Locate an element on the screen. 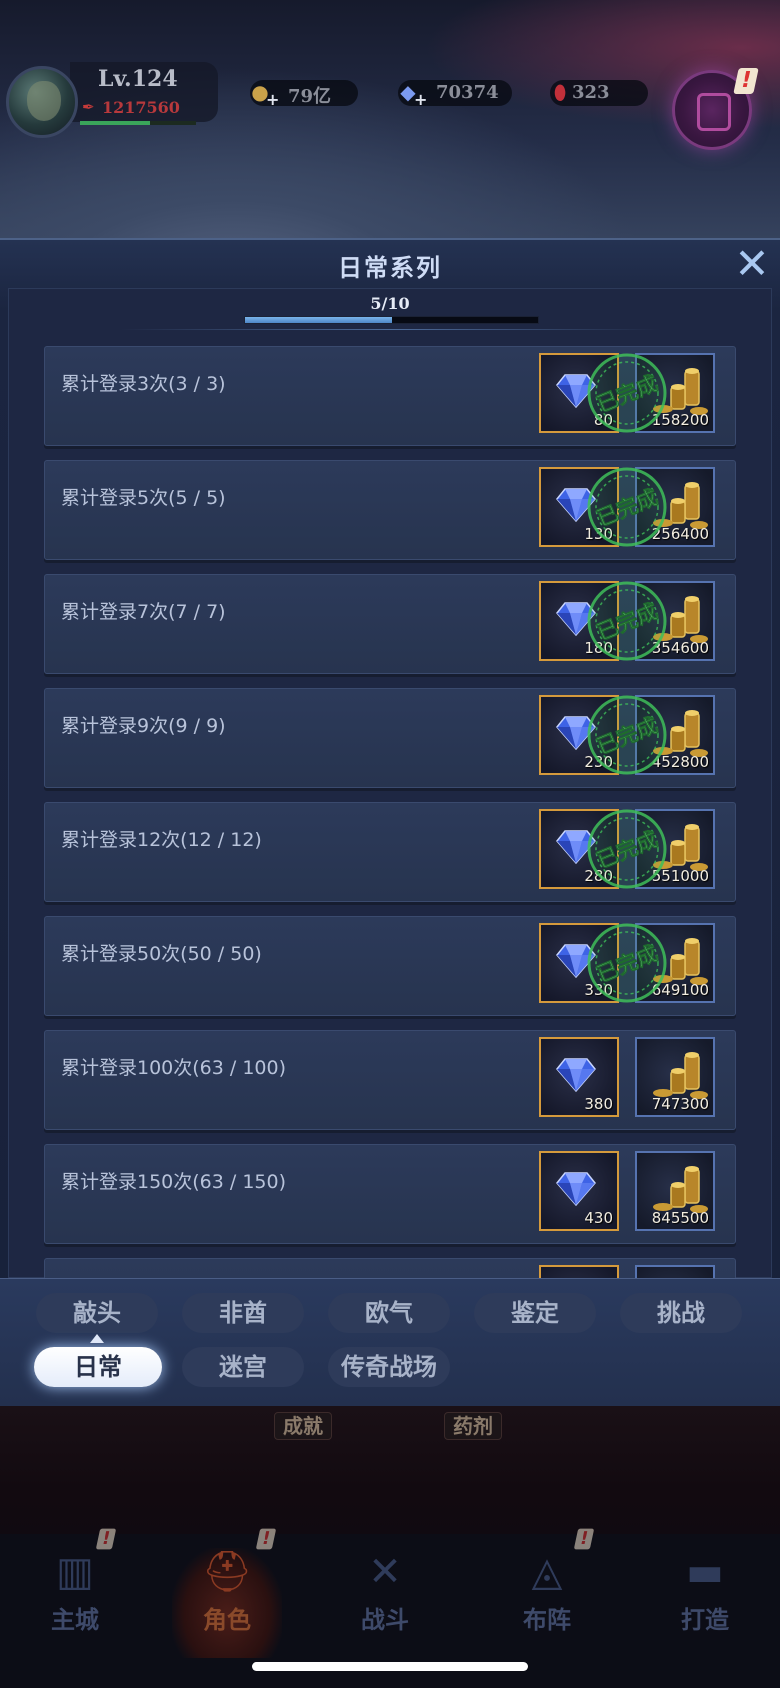  nav-formation: ◬ 布阵 is located at coordinates (547, 1603).